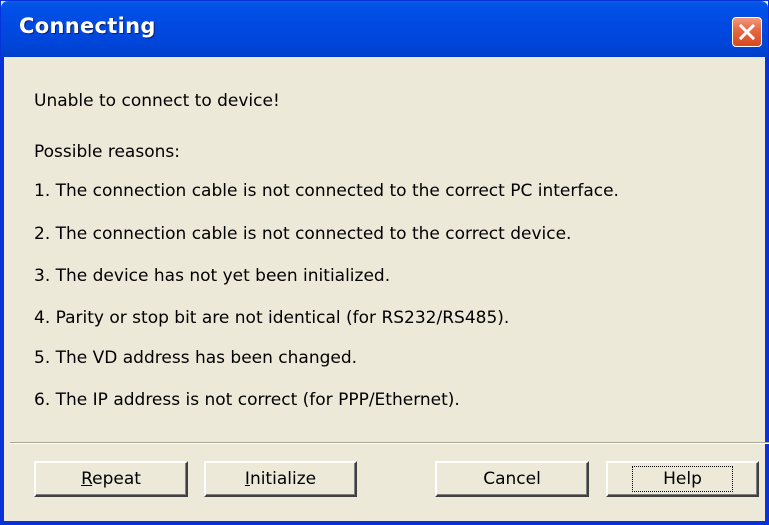  I want to click on window-frame-left, so click(2, 290).